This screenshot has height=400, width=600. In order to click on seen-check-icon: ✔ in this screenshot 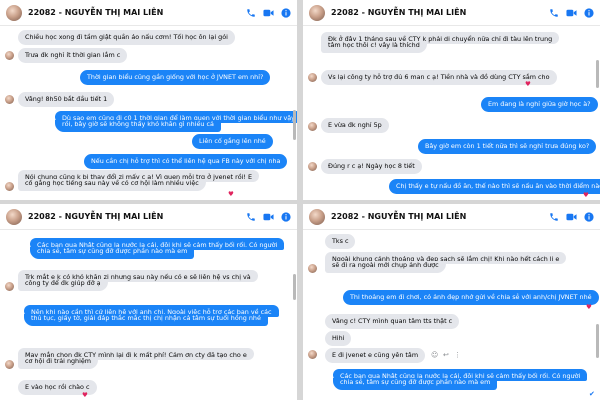, I will do `click(592, 394)`.